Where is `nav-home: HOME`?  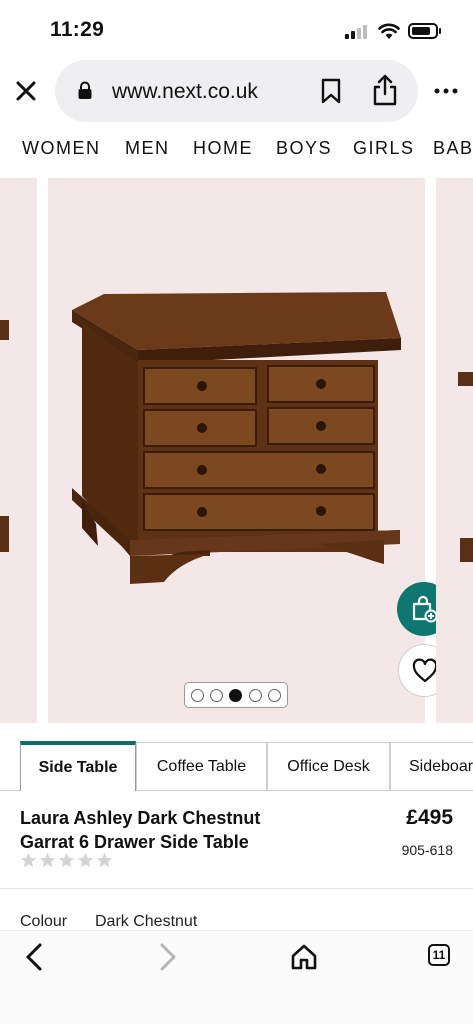
nav-home: HOME is located at coordinates (223, 148).